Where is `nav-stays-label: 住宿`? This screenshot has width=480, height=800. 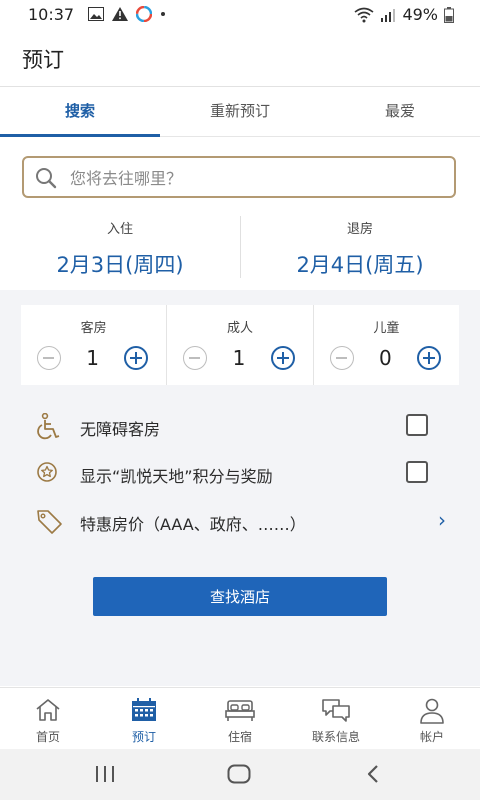
nav-stays-label: 住宿 is located at coordinates (239, 737).